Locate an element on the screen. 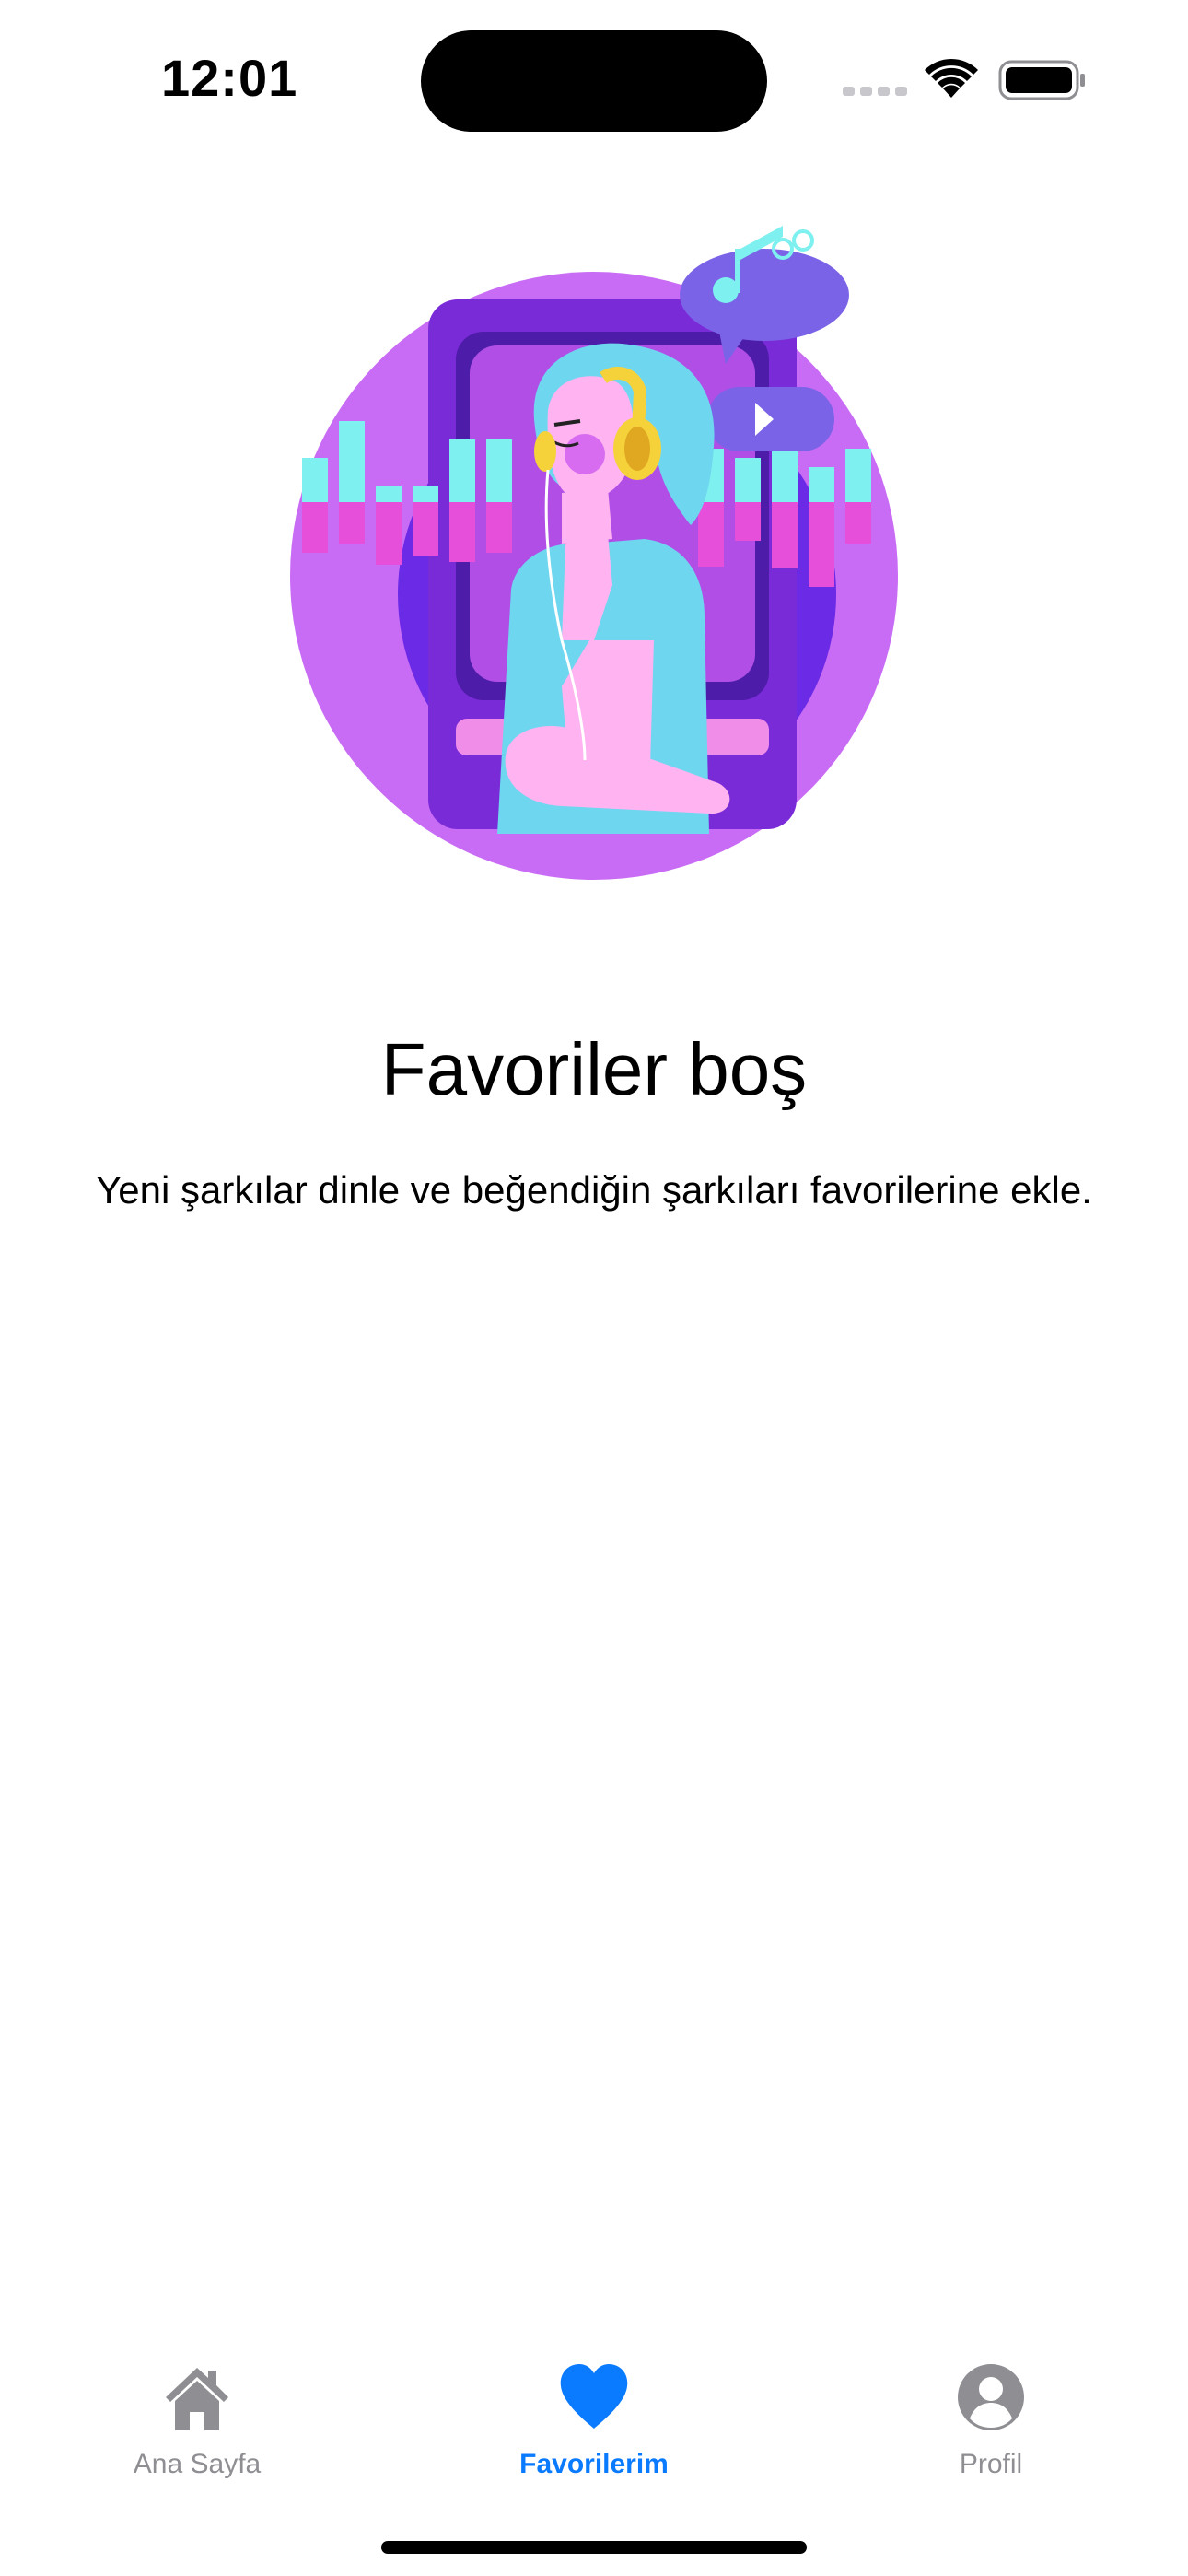  cellular-signal-icon is located at coordinates (875, 91).